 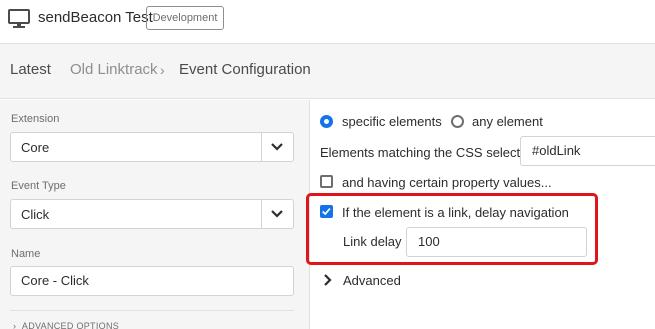 I want to click on breadcrumb-old-linktrack: Old Linktrack, so click(x=114, y=69).